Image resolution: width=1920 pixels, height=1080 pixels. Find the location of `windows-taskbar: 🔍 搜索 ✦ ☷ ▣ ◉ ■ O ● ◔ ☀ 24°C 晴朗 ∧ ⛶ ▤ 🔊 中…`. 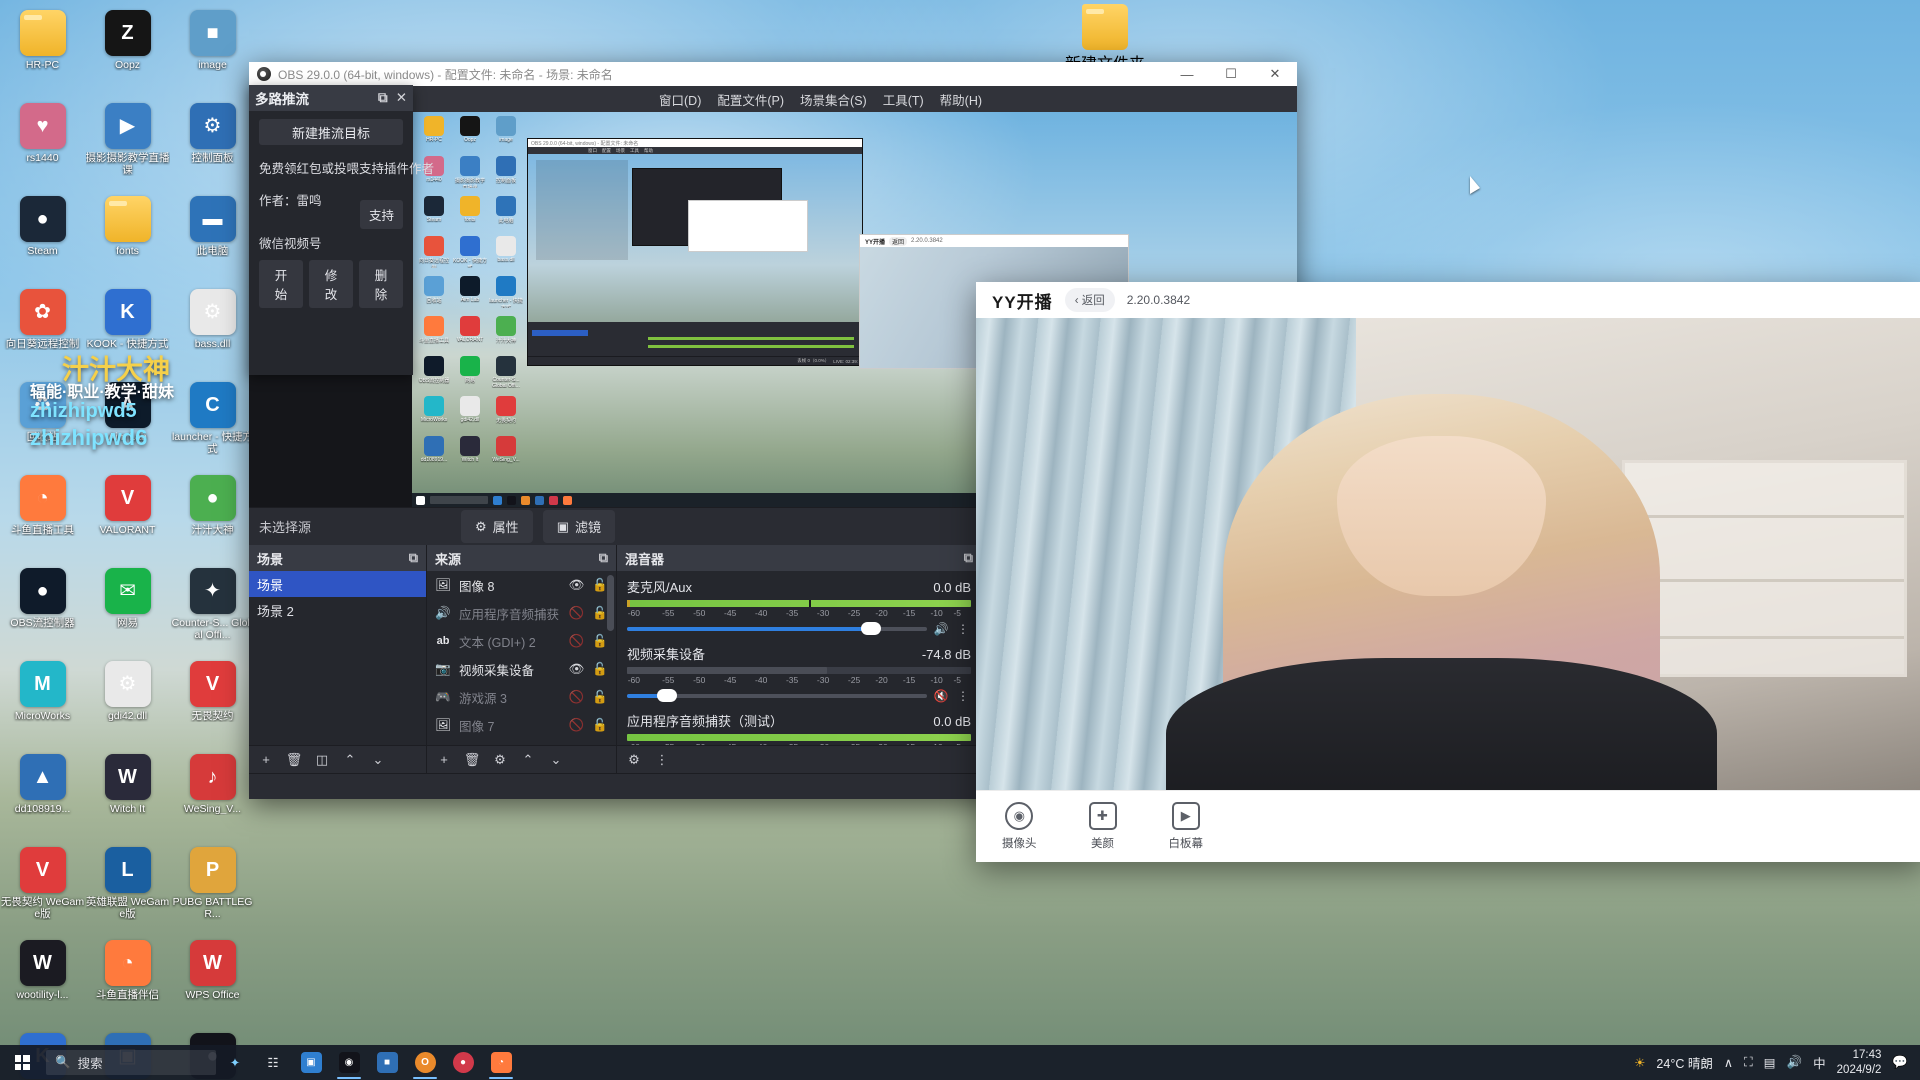

windows-taskbar: 🔍 搜索 ✦ ☷ ▣ ◉ ■ O ● ◔ ☀ 24°C 晴朗 ∧ ⛶ ▤ 🔊 中… is located at coordinates (960, 1062).